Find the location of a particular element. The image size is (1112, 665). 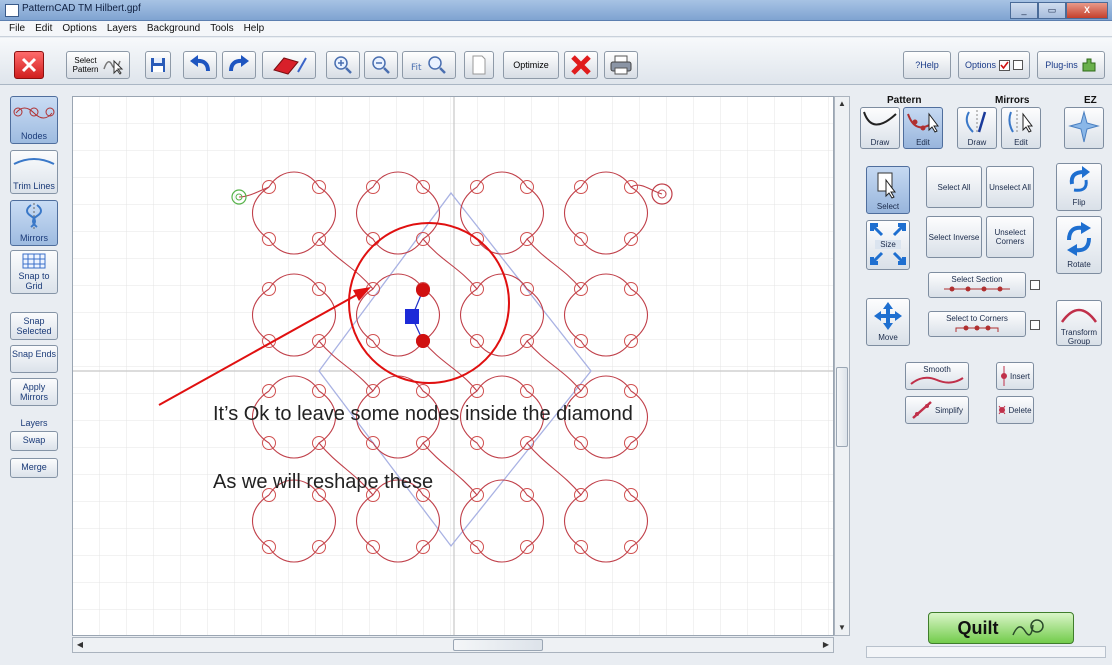

apply-mirrors-button: Apply Mirrors is located at coordinates (34, 392).